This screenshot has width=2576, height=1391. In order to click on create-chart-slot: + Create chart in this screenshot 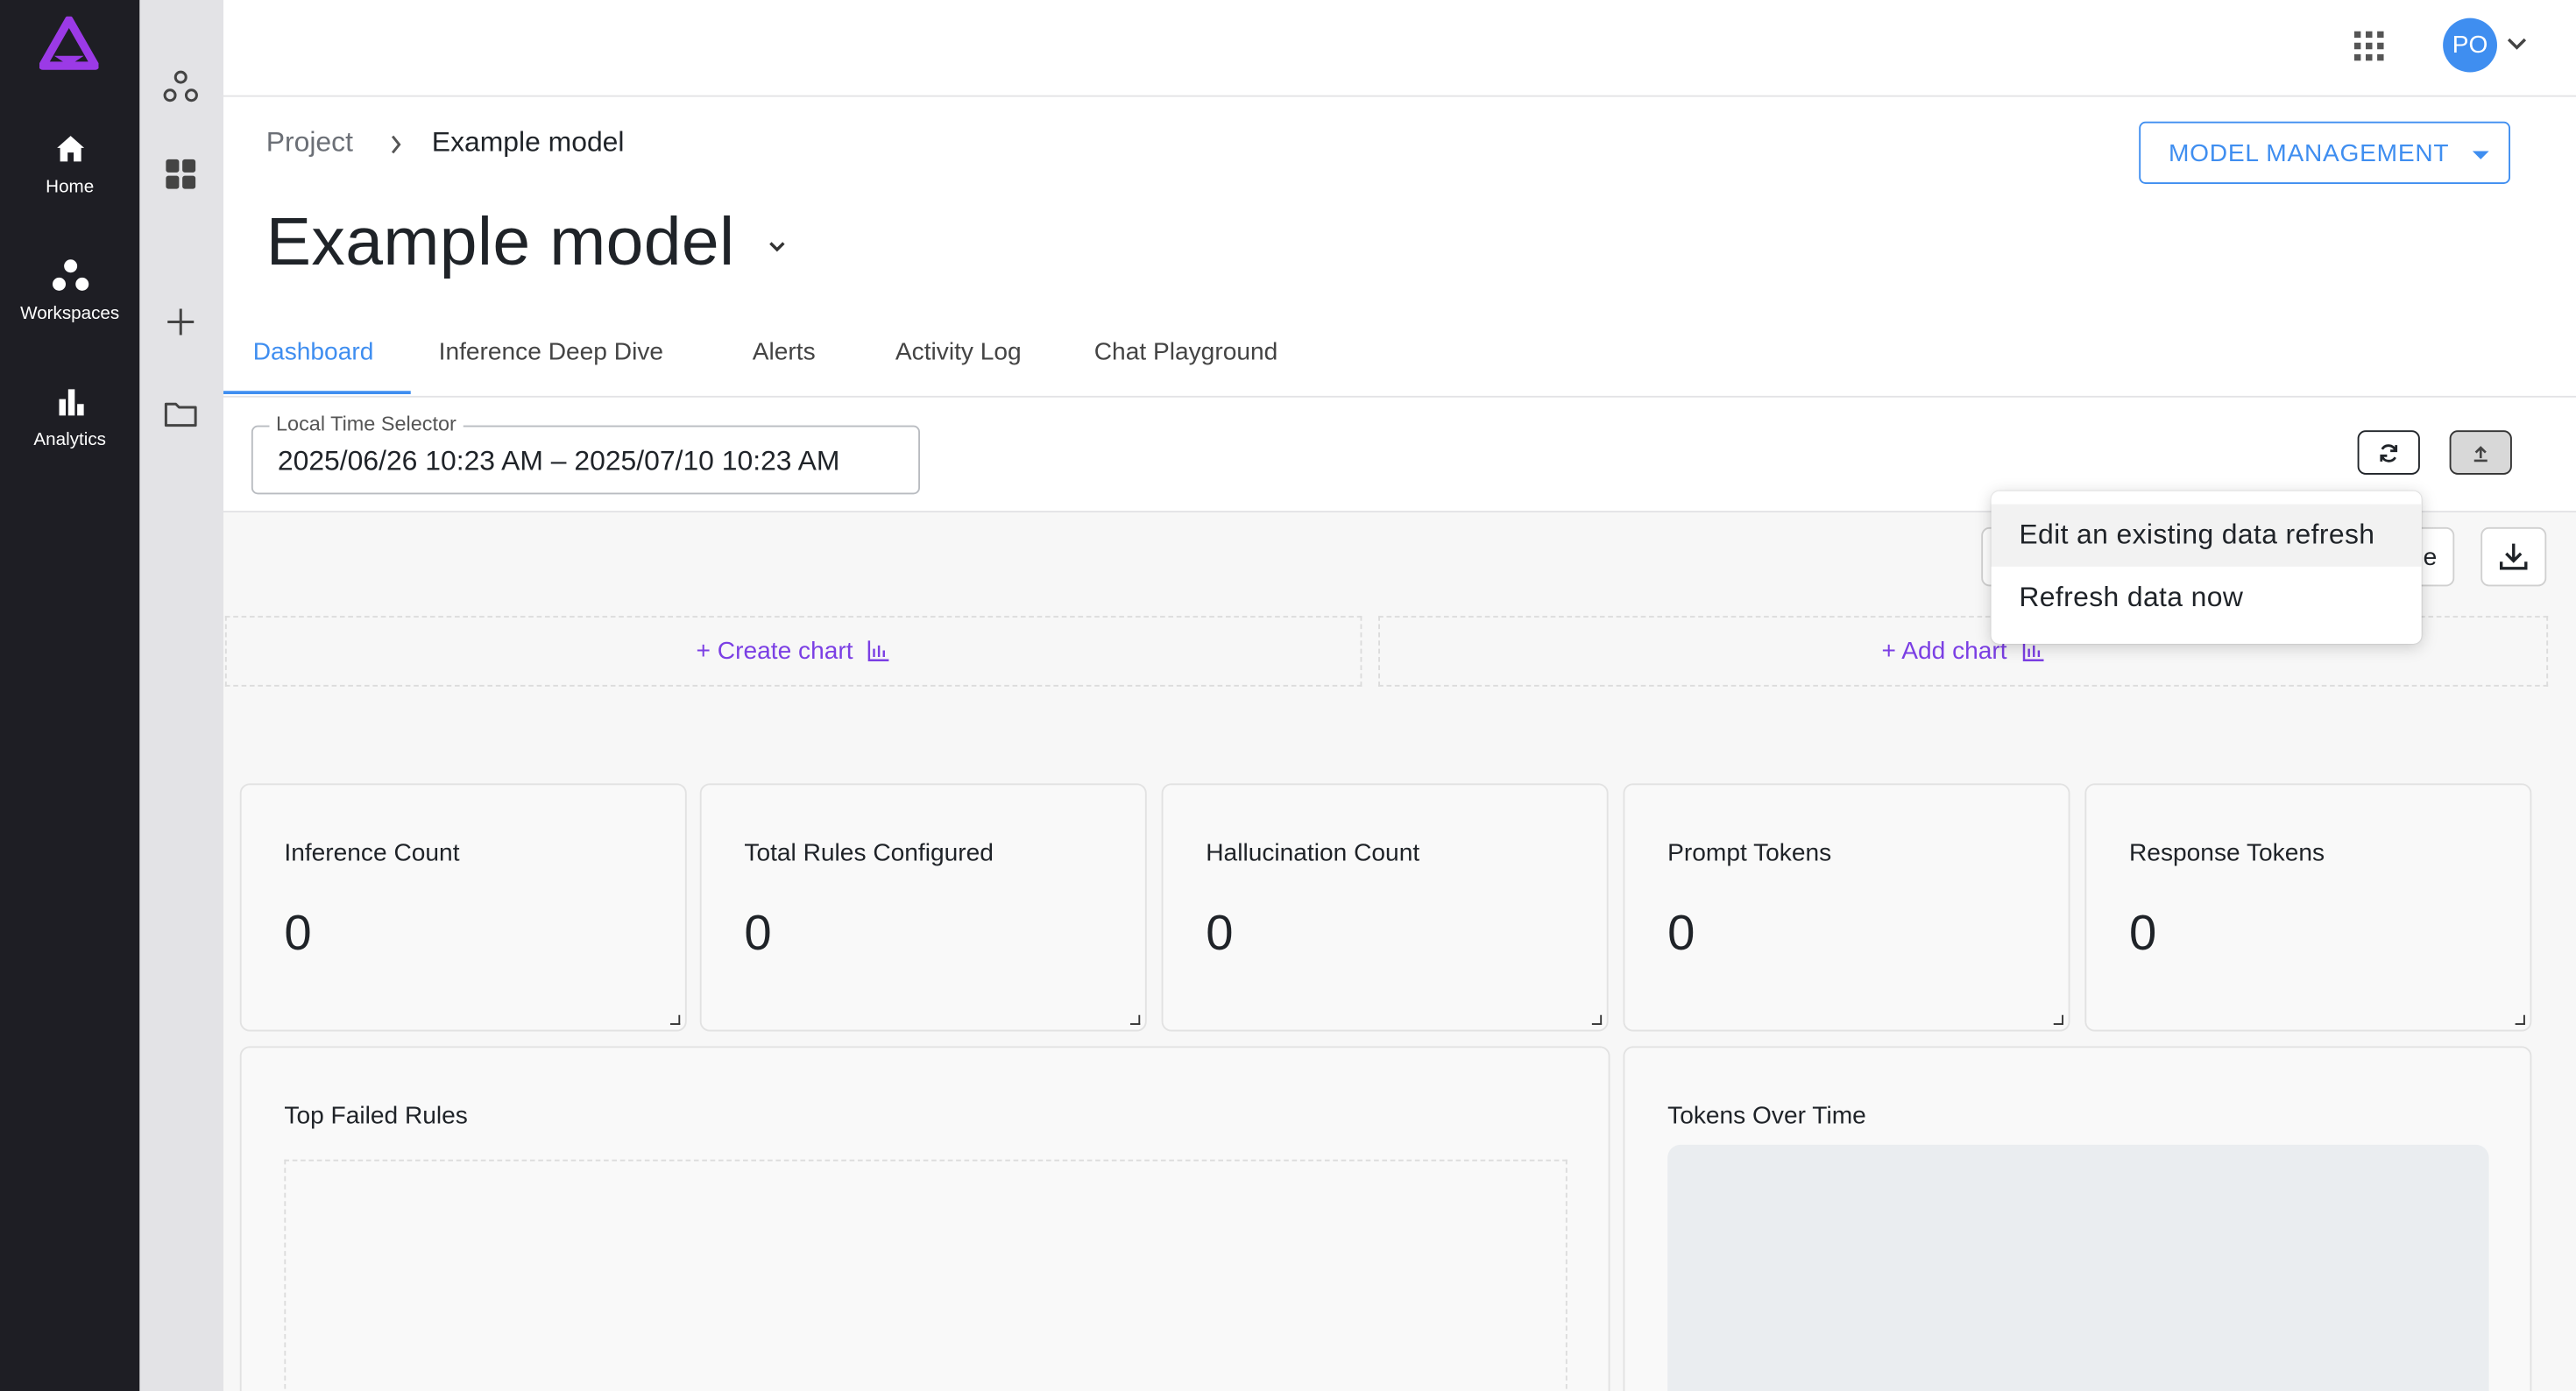, I will do `click(793, 651)`.